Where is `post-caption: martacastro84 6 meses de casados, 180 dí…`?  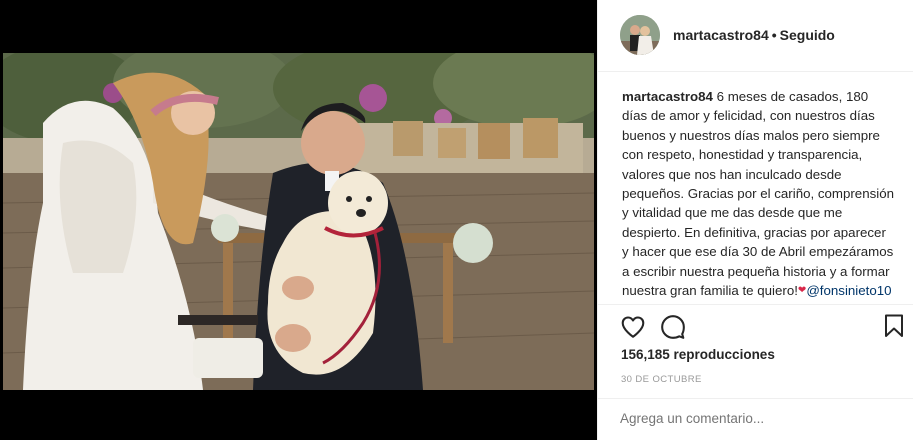 post-caption: martacastro84 6 meses de casados, 180 dí… is located at coordinates (758, 193).